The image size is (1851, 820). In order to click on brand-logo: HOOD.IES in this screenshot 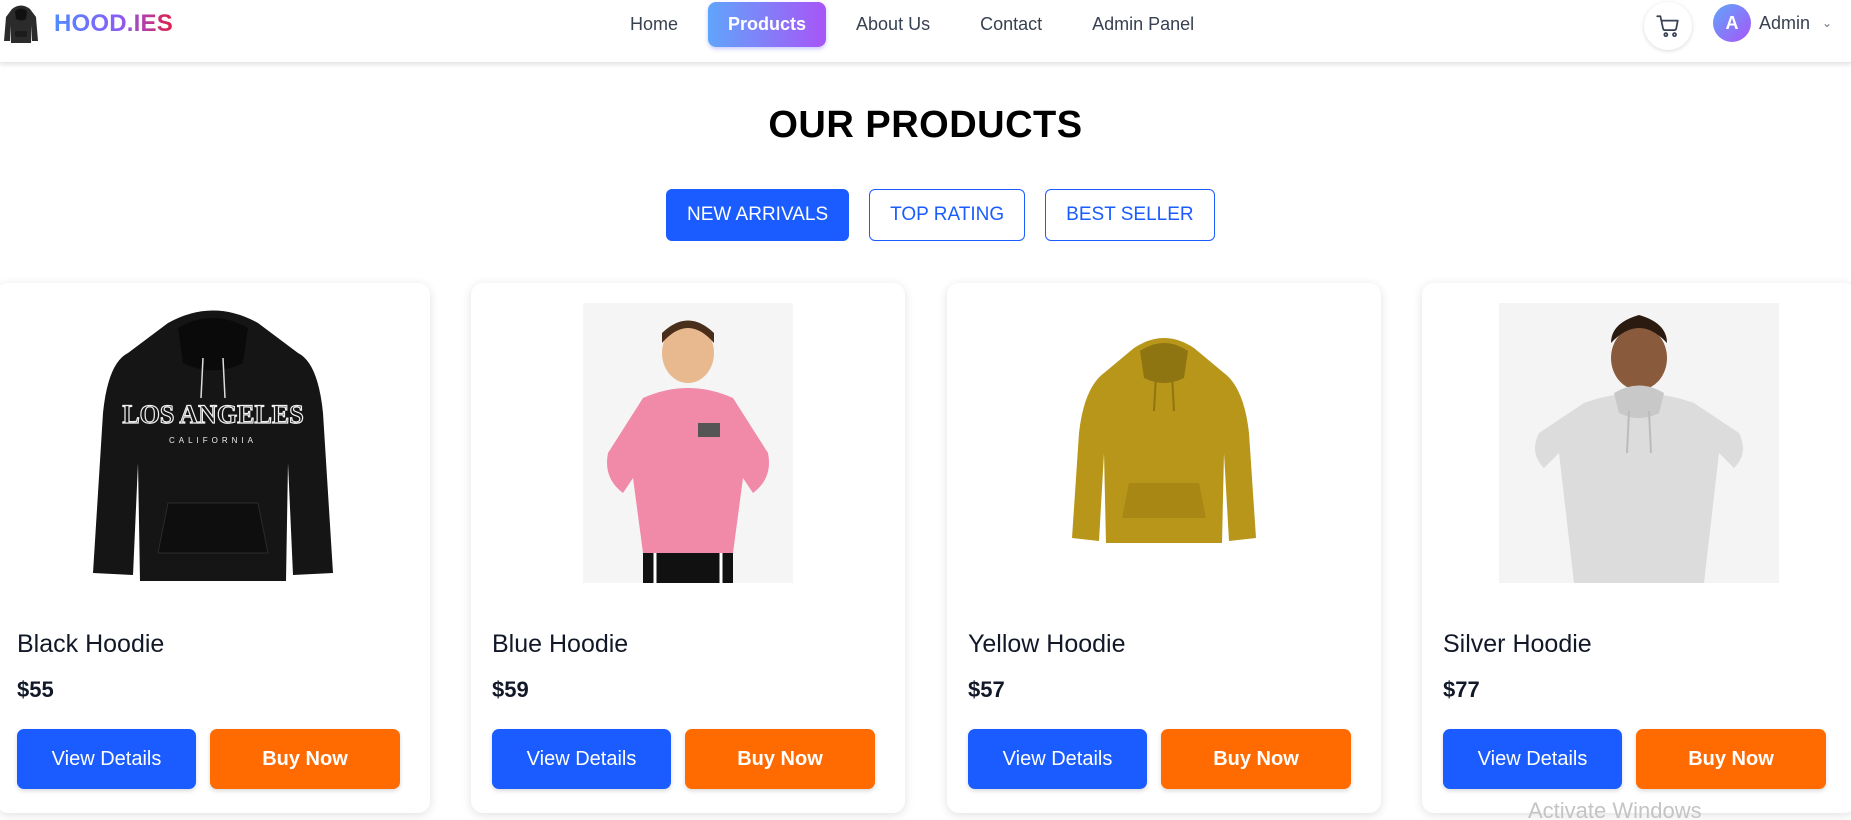, I will do `click(87, 24)`.